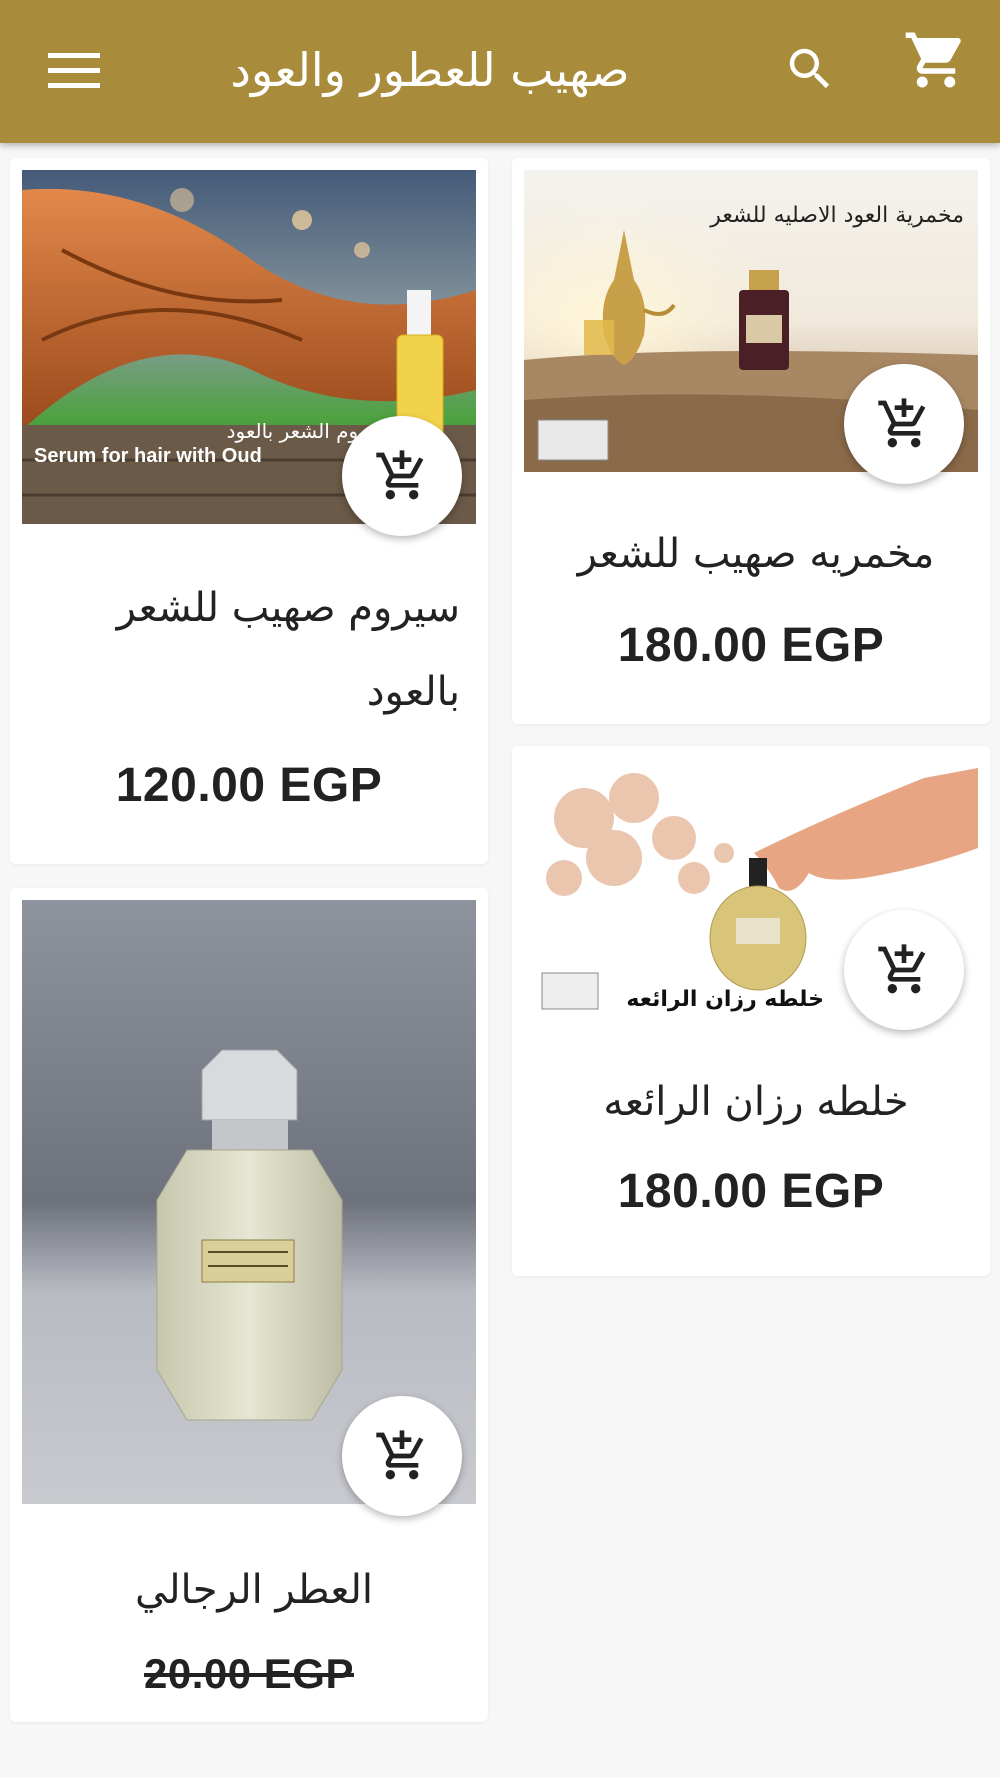 The height and width of the screenshot is (1778, 1000). What do you see at coordinates (836, 215) in the screenshot?
I see `product-image-text-0: مخمرية العود الاصليه للشعر` at bounding box center [836, 215].